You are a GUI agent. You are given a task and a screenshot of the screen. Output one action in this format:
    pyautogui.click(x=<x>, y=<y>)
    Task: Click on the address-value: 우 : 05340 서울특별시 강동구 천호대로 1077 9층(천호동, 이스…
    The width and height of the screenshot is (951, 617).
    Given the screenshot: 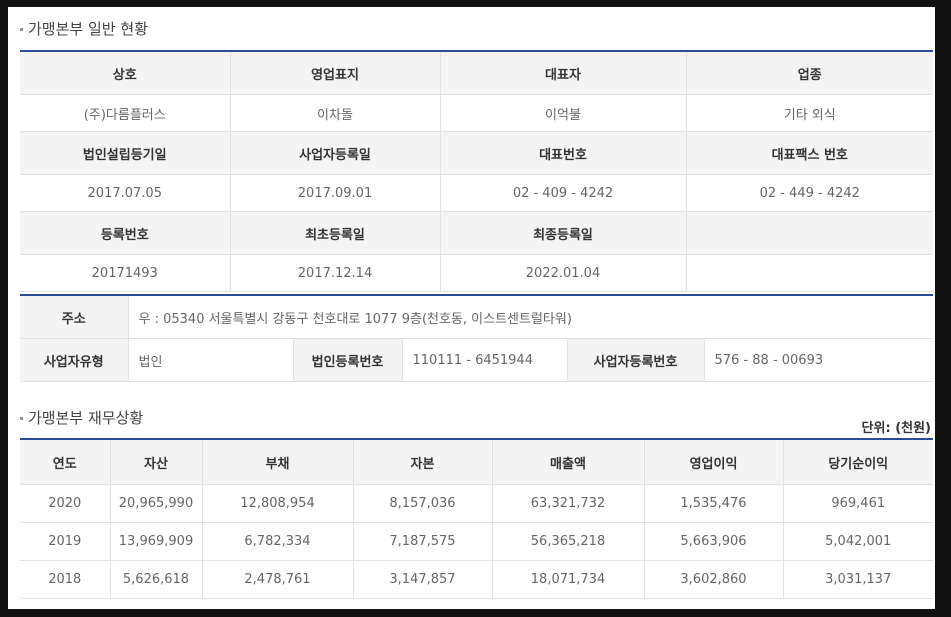 What is the action you would take?
    pyautogui.click(x=531, y=317)
    